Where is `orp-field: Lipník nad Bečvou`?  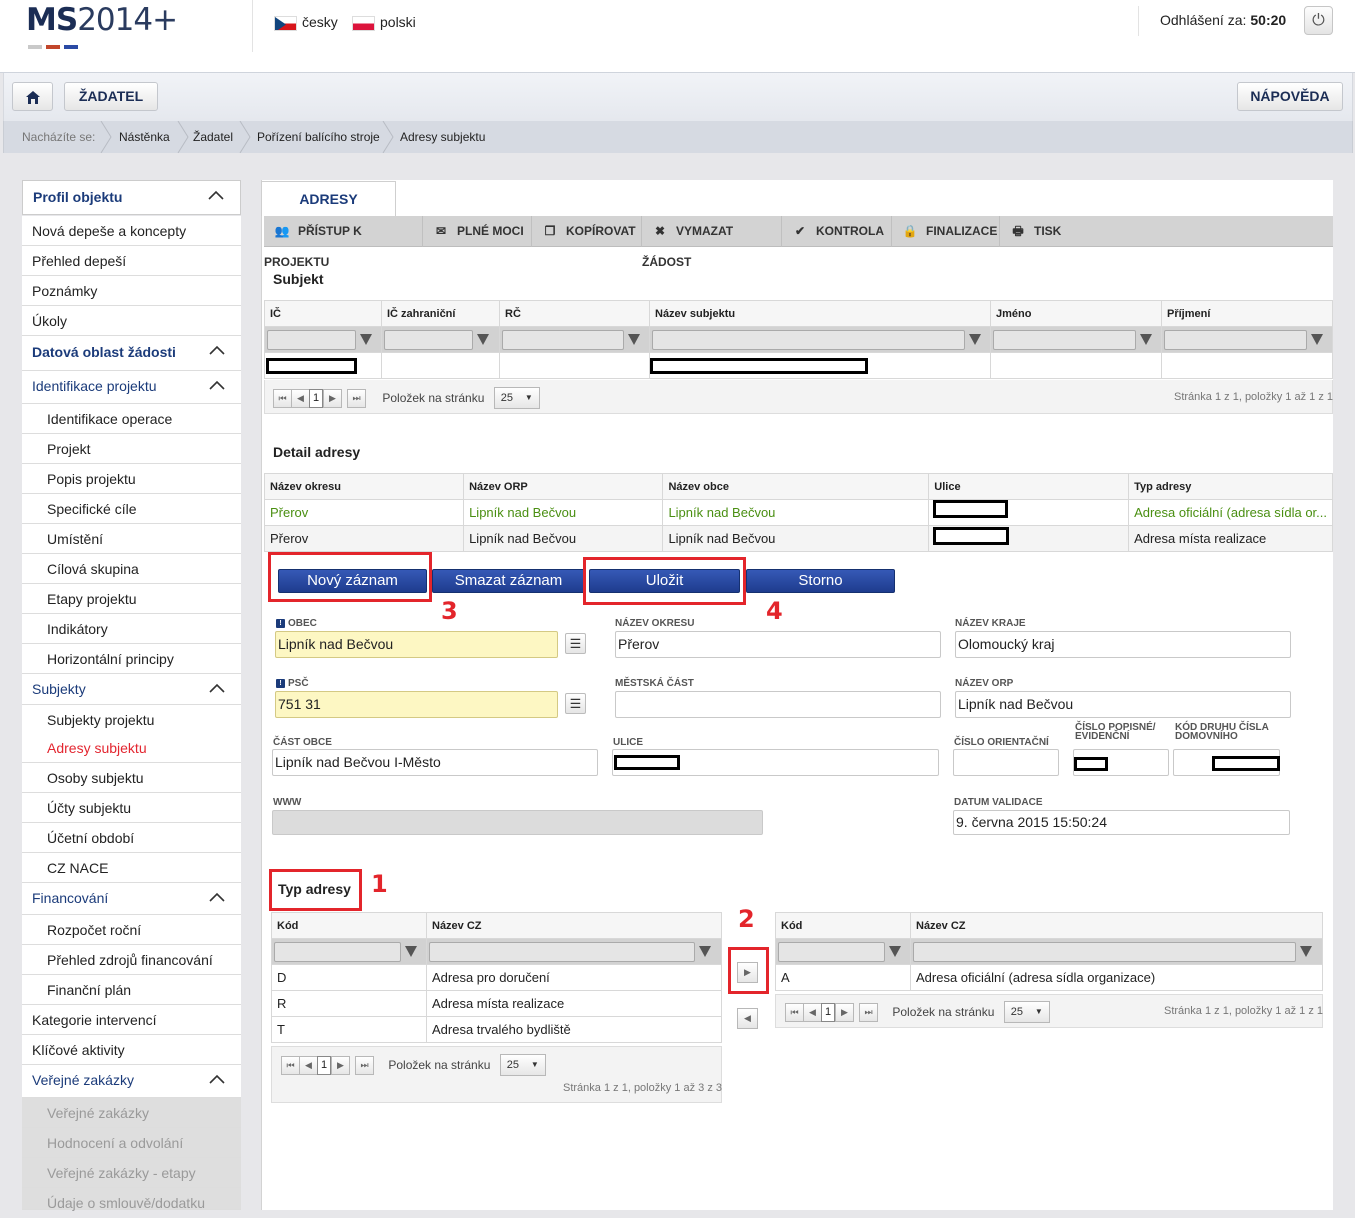
orp-field: Lipník nad Bečvou is located at coordinates (1123, 704).